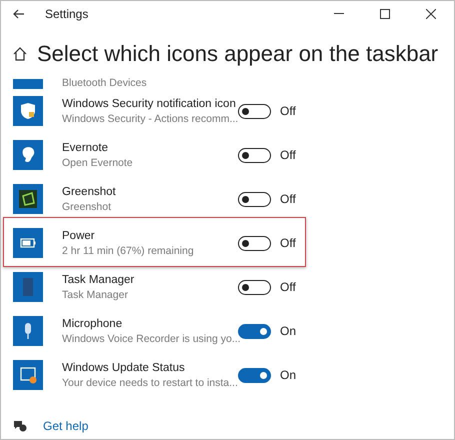 The height and width of the screenshot is (440, 455). What do you see at coordinates (339, 14) in the screenshot?
I see `minimize-icon` at bounding box center [339, 14].